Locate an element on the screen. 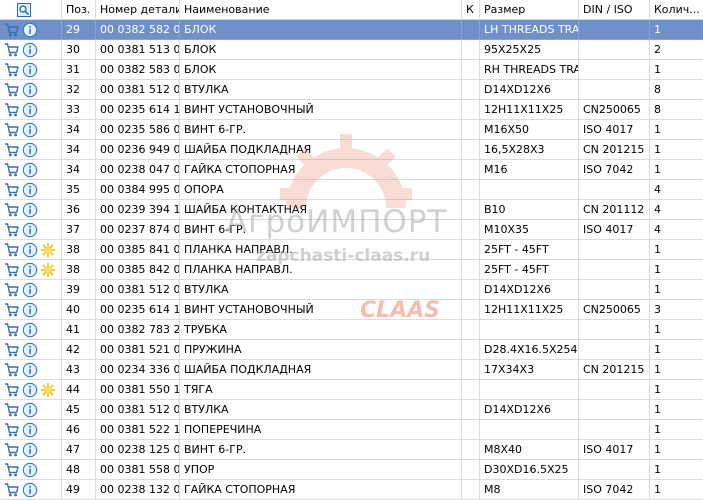 This screenshot has width=703, height=500. row-name: ВИНТ 6-ГР. is located at coordinates (321, 230).